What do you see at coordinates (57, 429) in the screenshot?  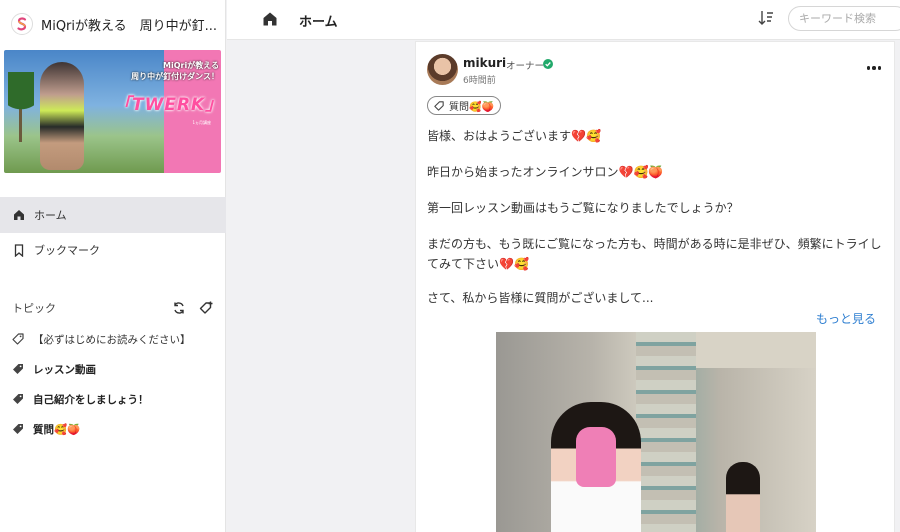 I see `topic-label: 質問🥰🍑` at bounding box center [57, 429].